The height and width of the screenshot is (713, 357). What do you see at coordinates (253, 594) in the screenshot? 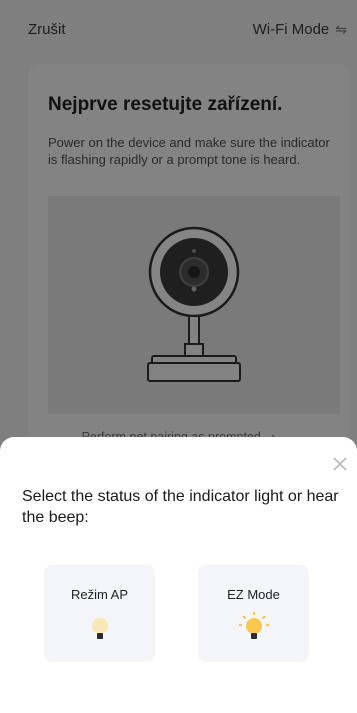
I see `ez-mode-label: EZ Mode` at bounding box center [253, 594].